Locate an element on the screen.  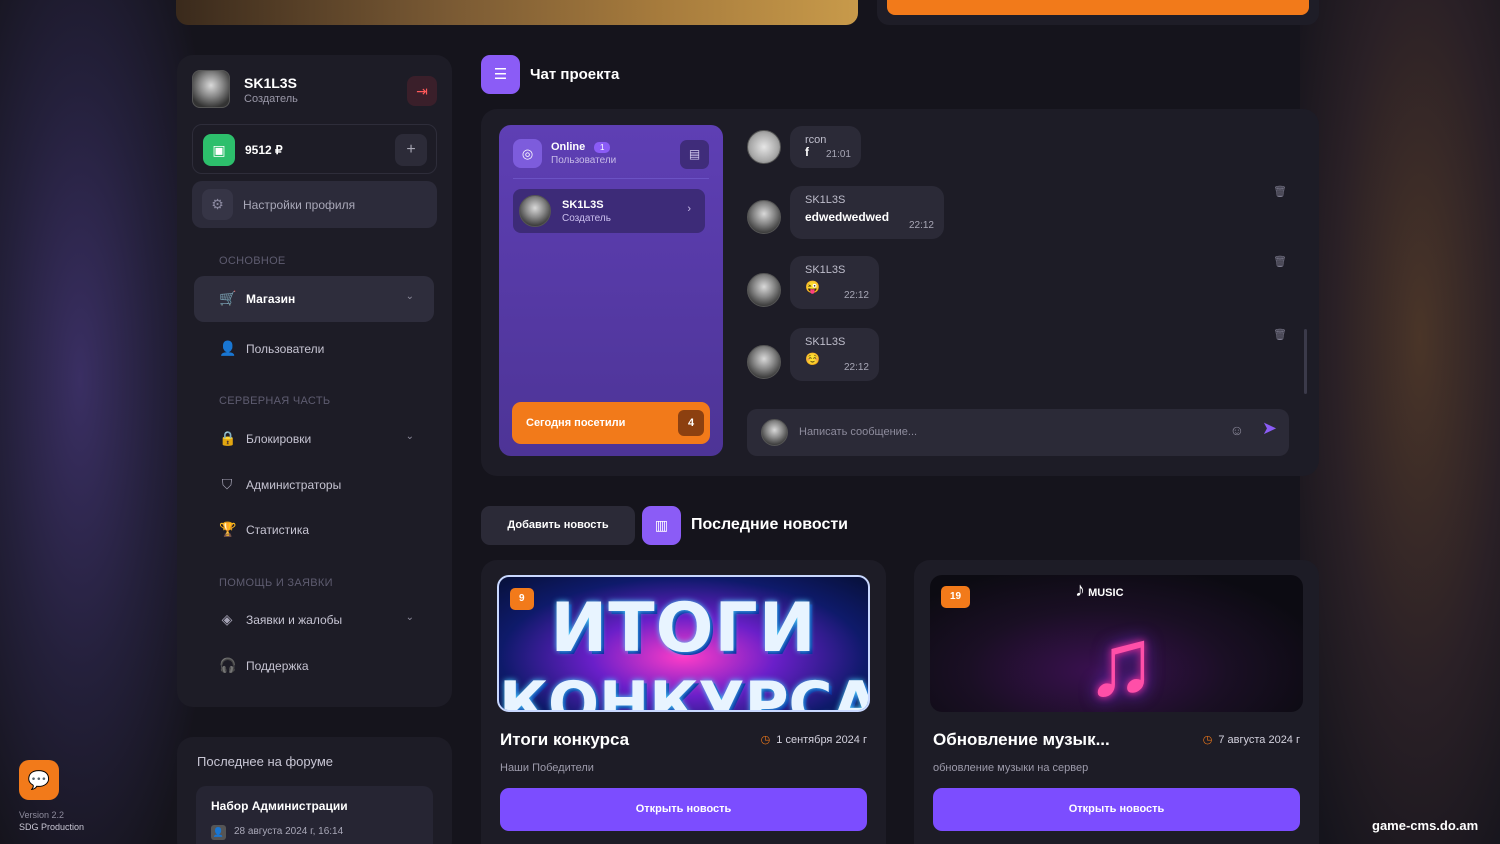
sidebar-item-label: Статистика is located at coordinates (278, 530).